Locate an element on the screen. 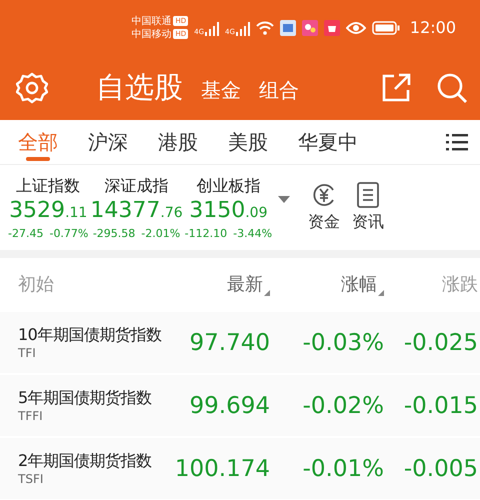  change-cell-text: -0.005 is located at coordinates (440, 469).